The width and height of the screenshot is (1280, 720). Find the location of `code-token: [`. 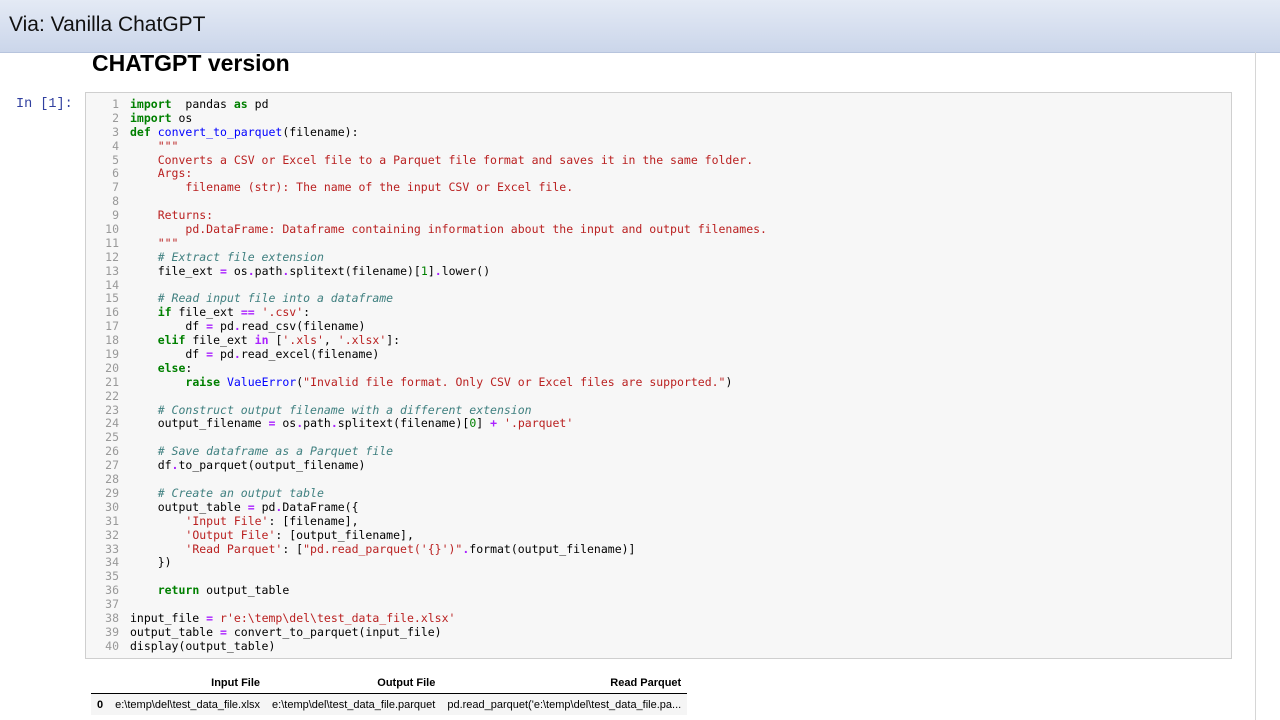

code-token: [ is located at coordinates (275, 340).